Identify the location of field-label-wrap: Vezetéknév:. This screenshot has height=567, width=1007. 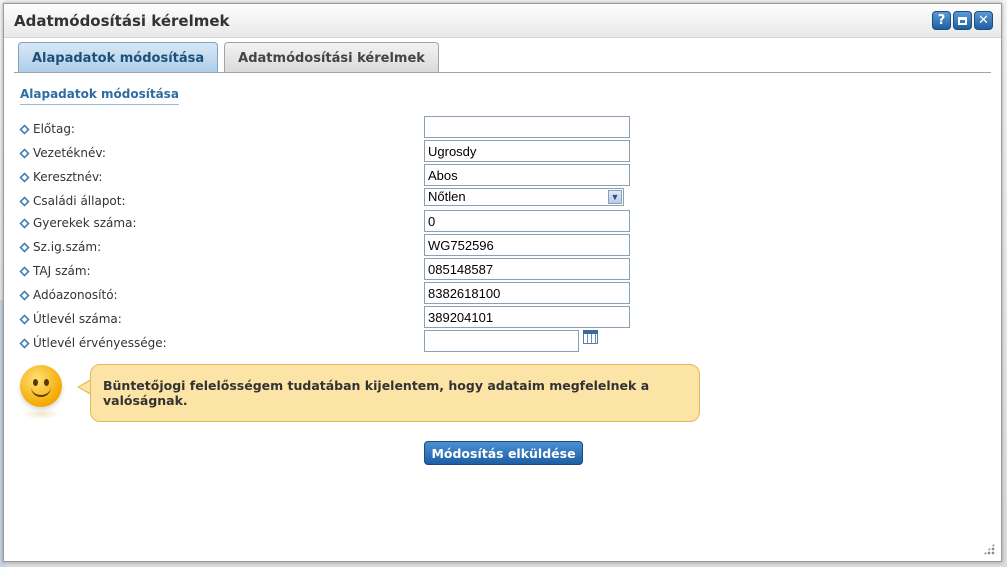
(62, 153).